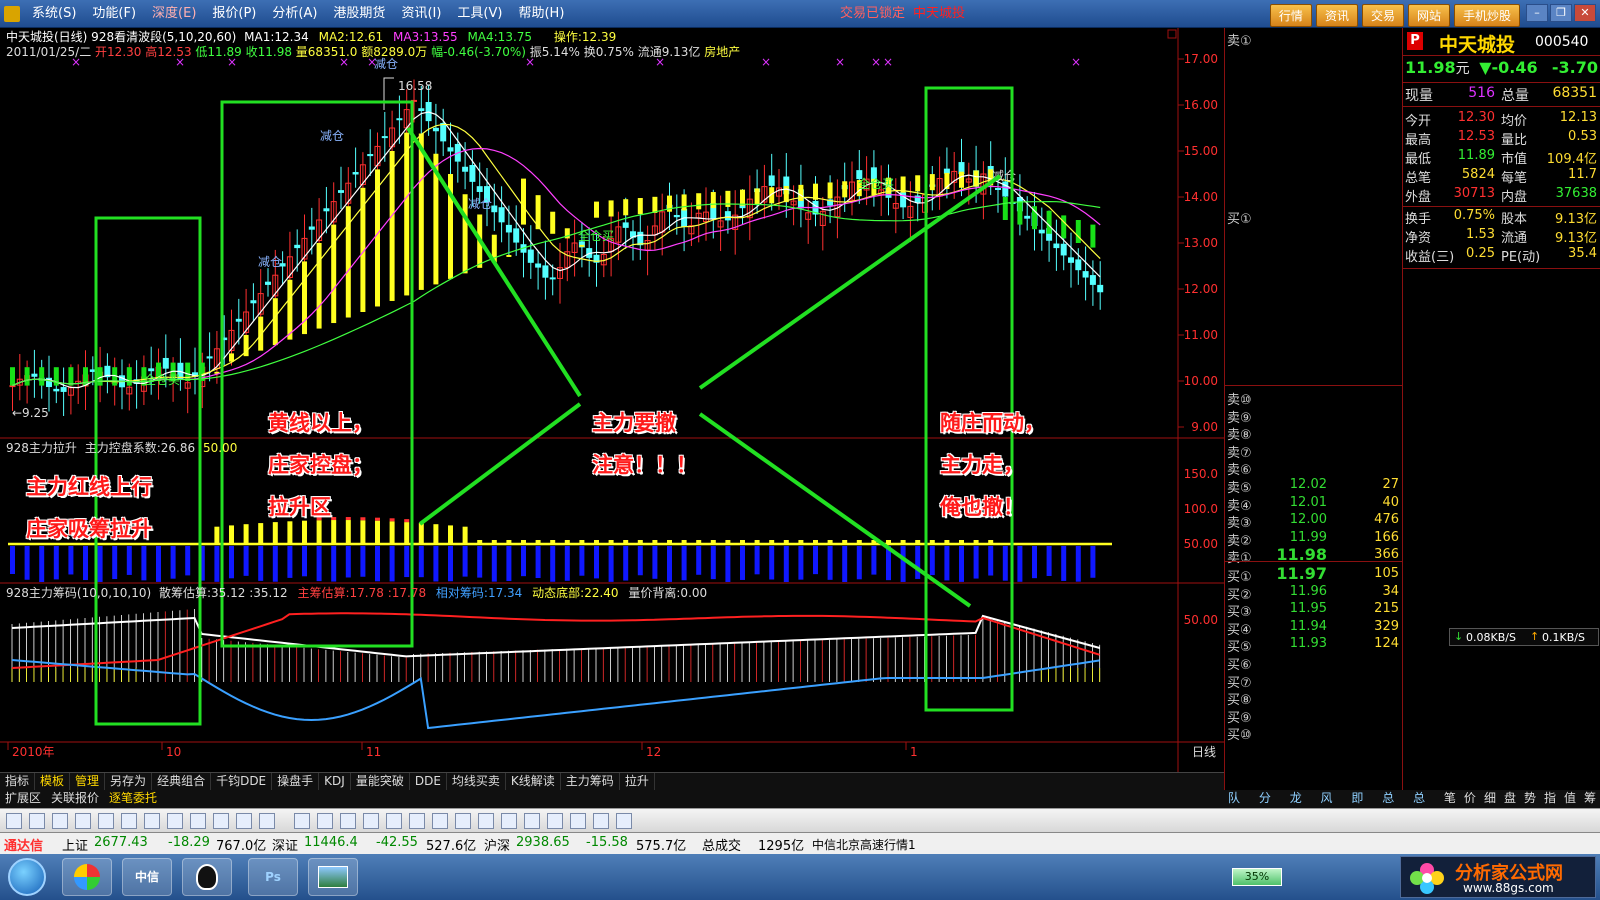 The width and height of the screenshot is (1600, 900). Describe the element at coordinates (1314, 628) in the screenshot. I see `buy-level-row: 买④ 11.94 329` at that location.